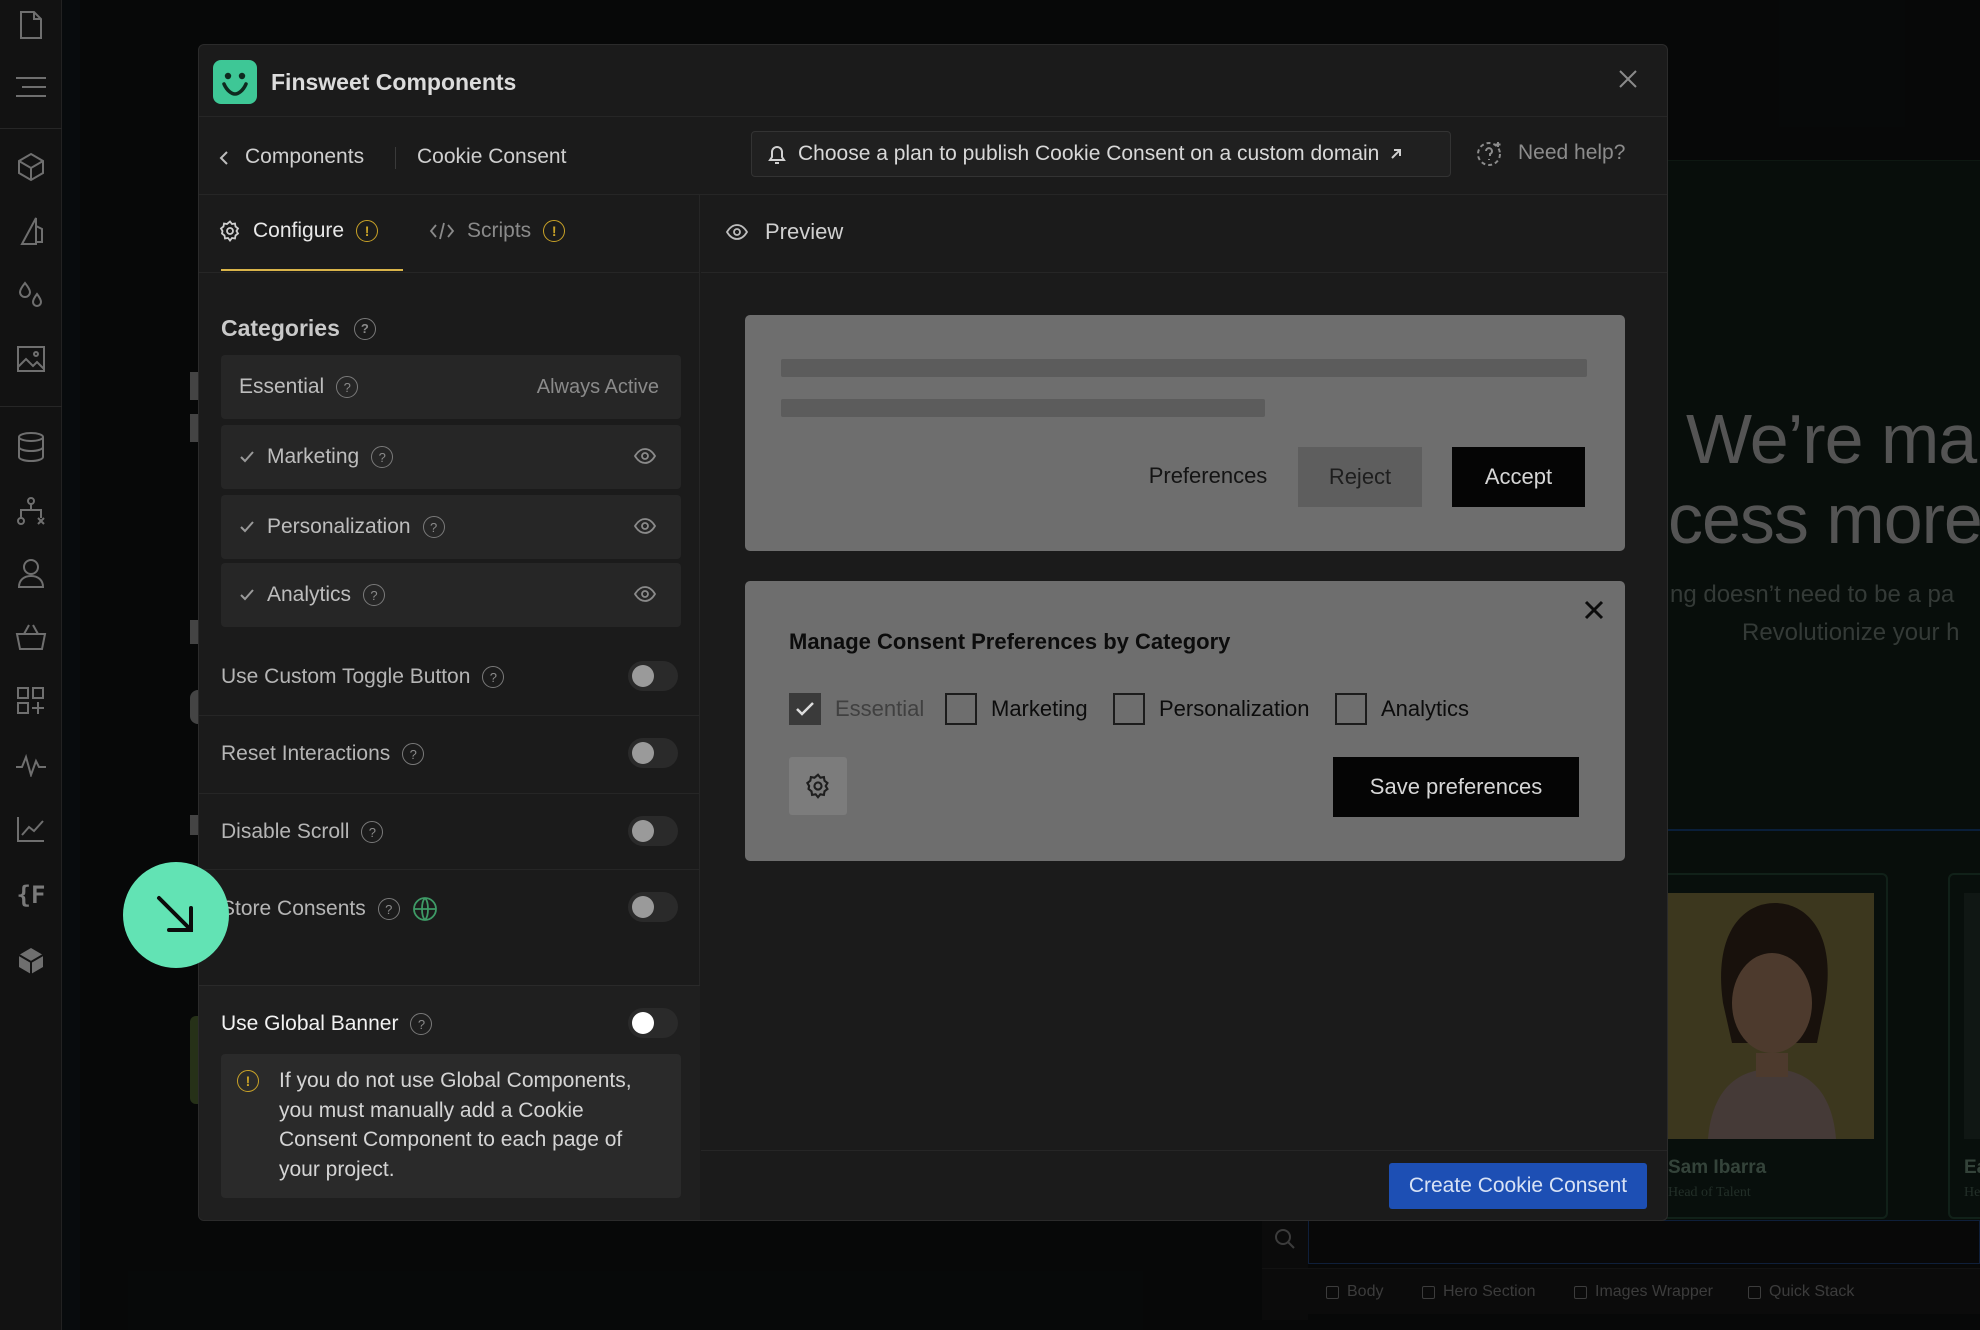  Describe the element at coordinates (880, 708) in the screenshot. I see `checkbox-label: Essential` at that location.